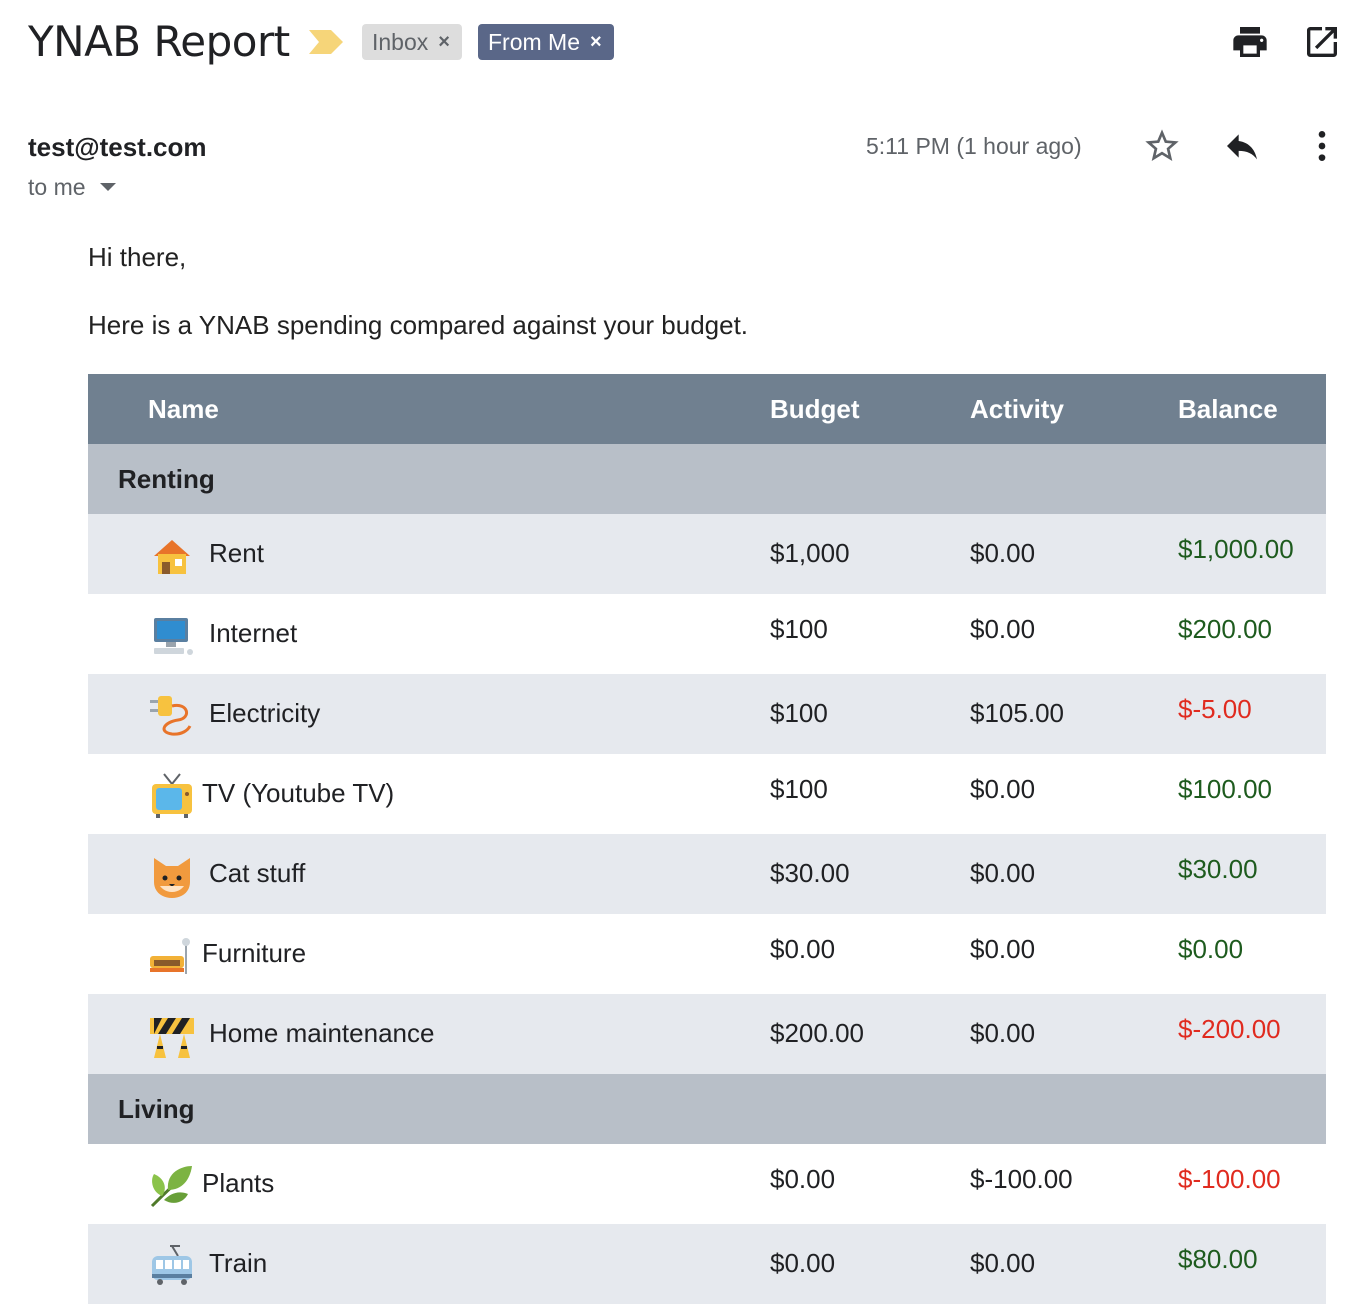 This screenshot has width=1354, height=1304. I want to click on balance-value: $-5.00, so click(1215, 709).